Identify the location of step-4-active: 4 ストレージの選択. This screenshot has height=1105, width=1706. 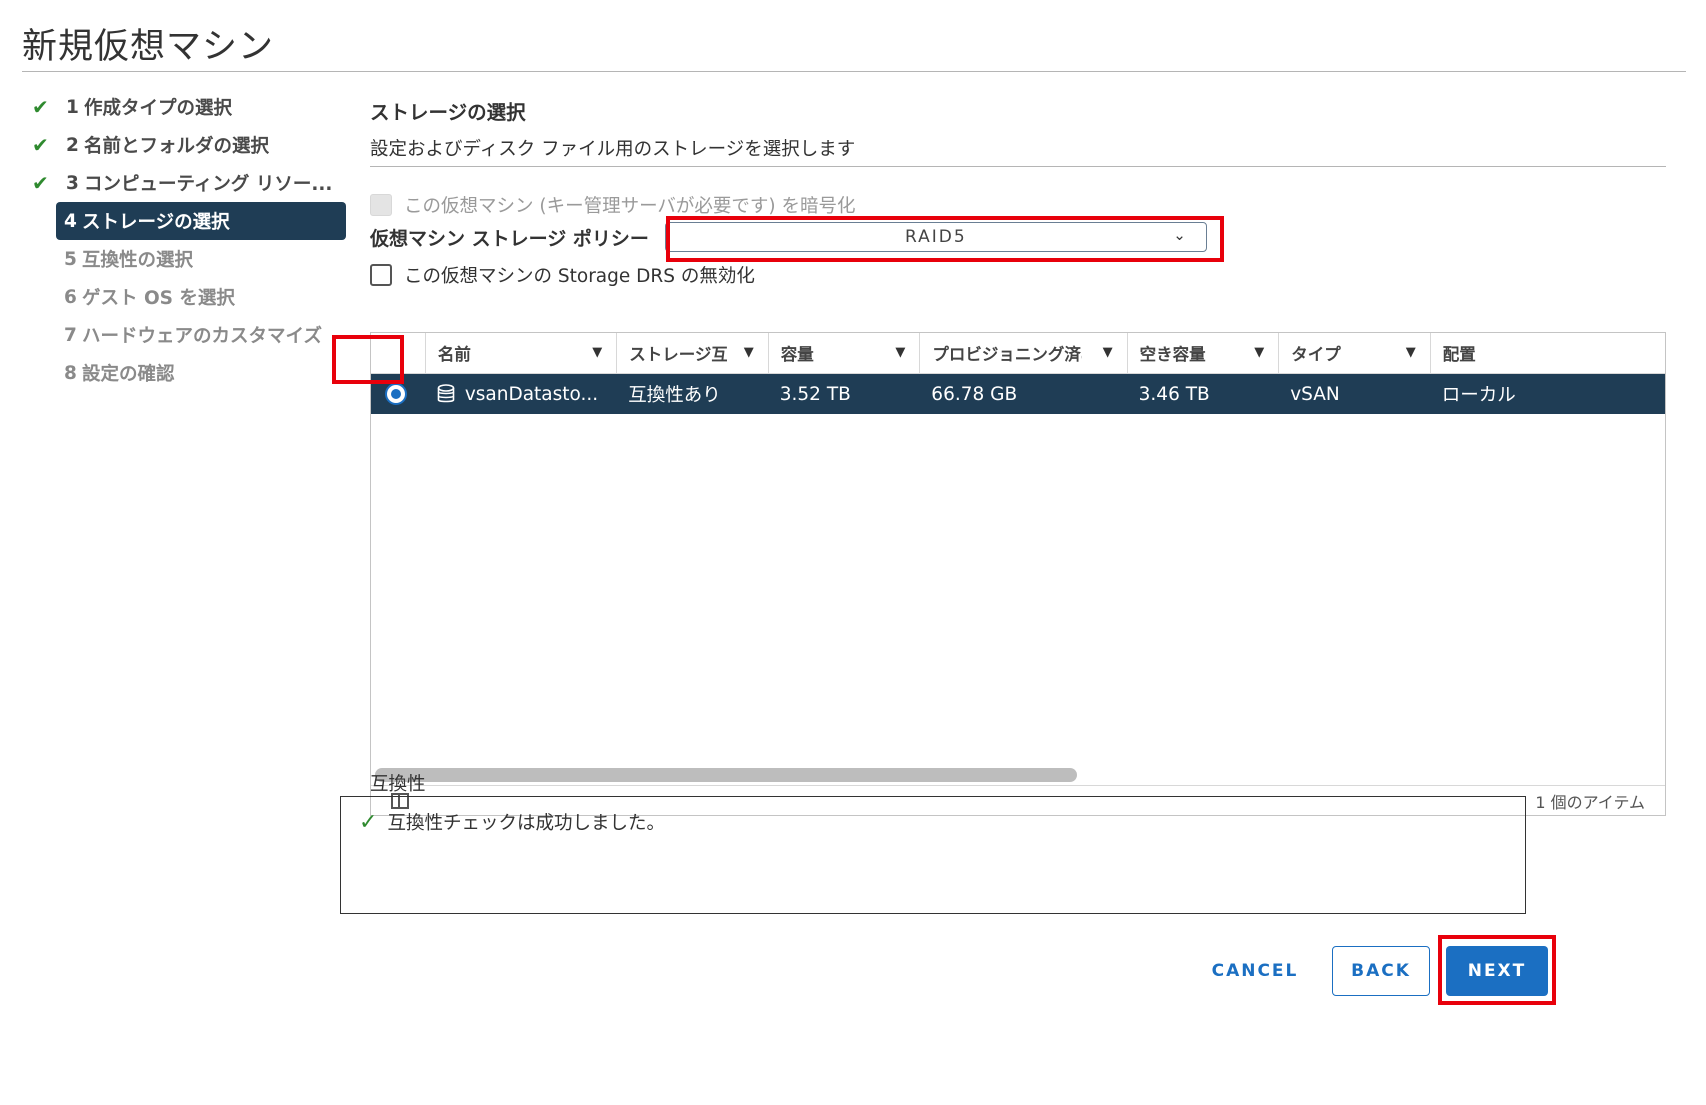
(201, 221).